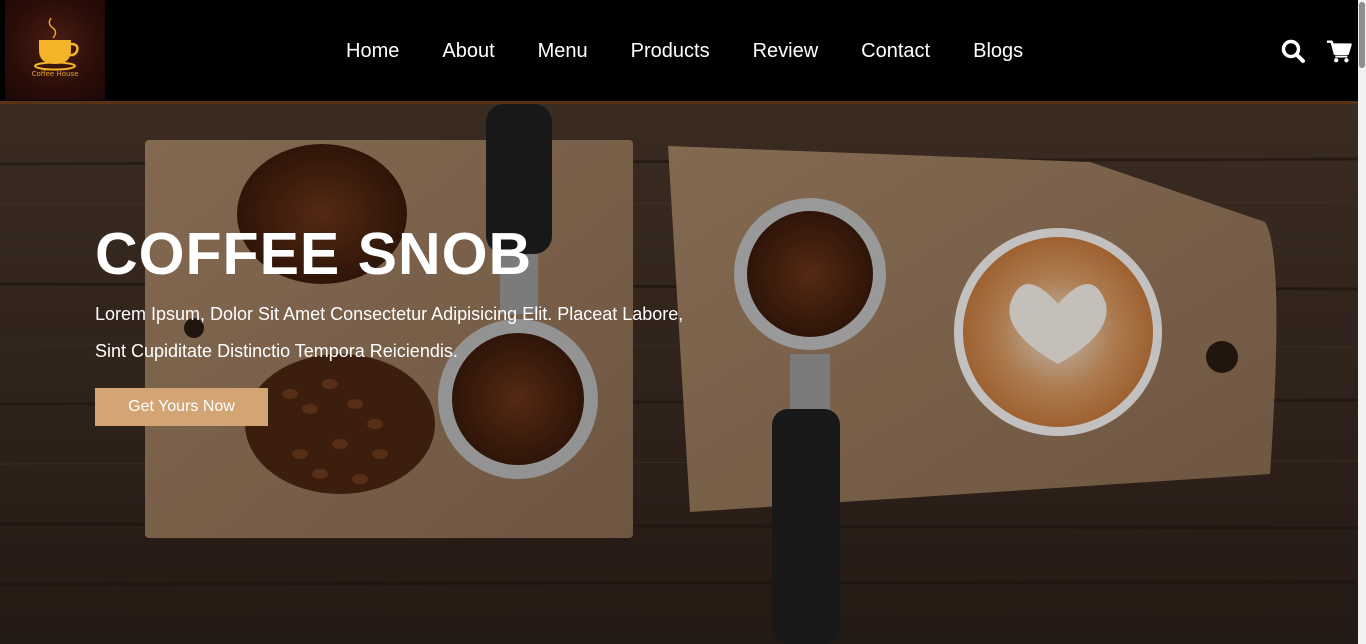 The image size is (1366, 644). What do you see at coordinates (670, 51) in the screenshot?
I see `nav-products: Products` at bounding box center [670, 51].